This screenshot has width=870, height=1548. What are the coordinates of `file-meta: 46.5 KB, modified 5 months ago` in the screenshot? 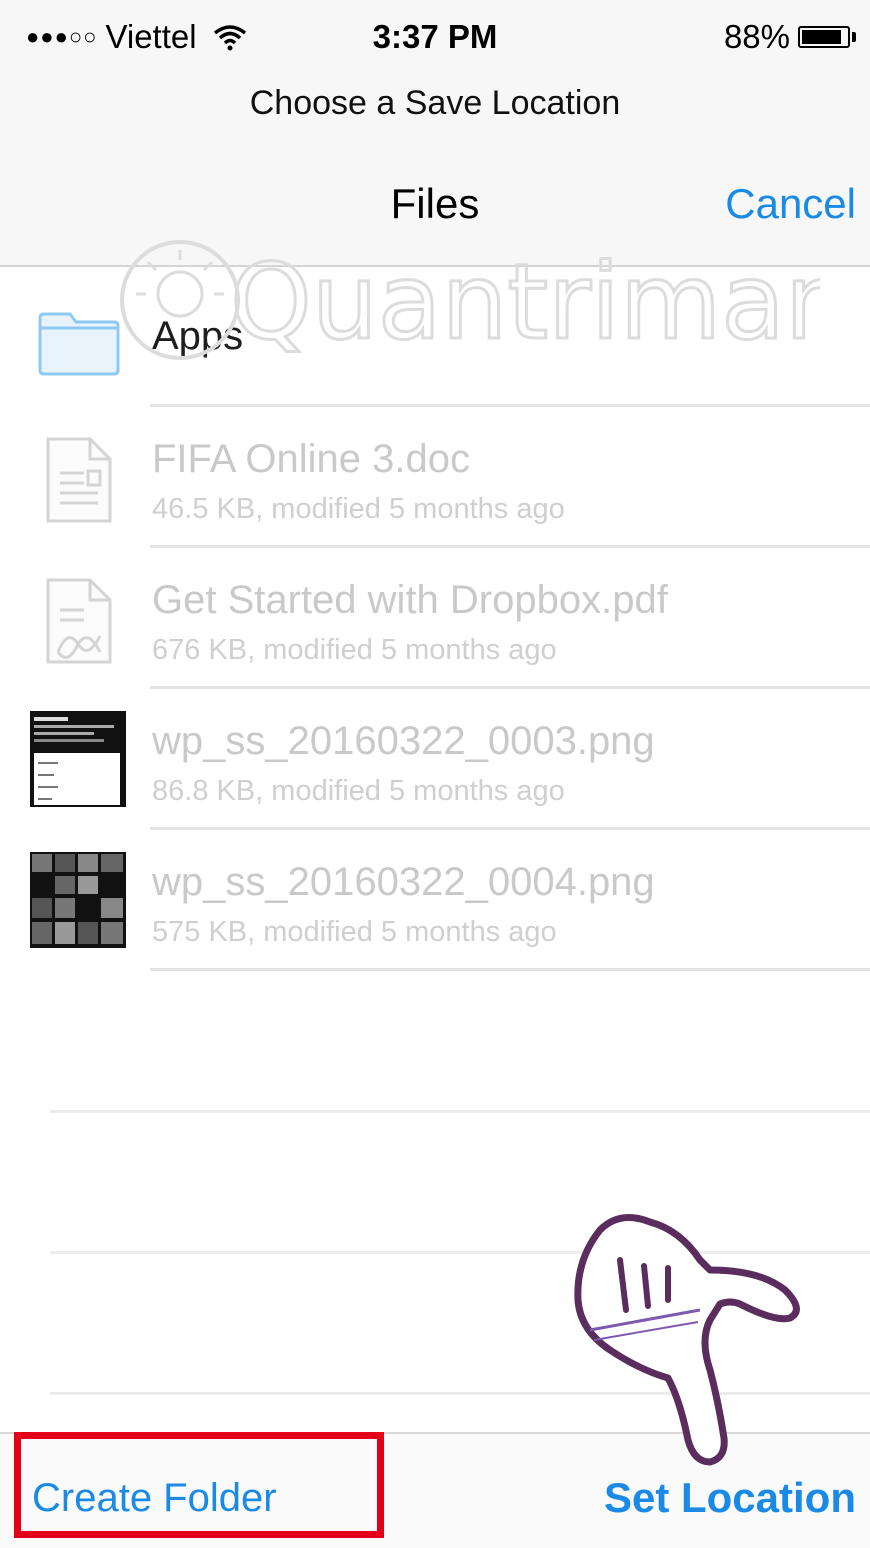 It's located at (358, 509).